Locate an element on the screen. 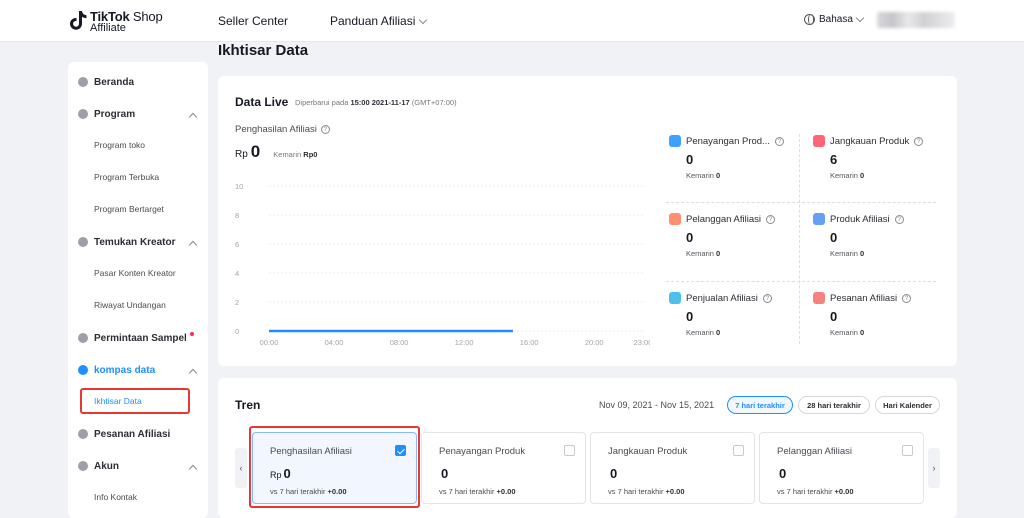 Image resolution: width=1024 pixels, height=518 pixels. reach-icon is located at coordinates (819, 141).